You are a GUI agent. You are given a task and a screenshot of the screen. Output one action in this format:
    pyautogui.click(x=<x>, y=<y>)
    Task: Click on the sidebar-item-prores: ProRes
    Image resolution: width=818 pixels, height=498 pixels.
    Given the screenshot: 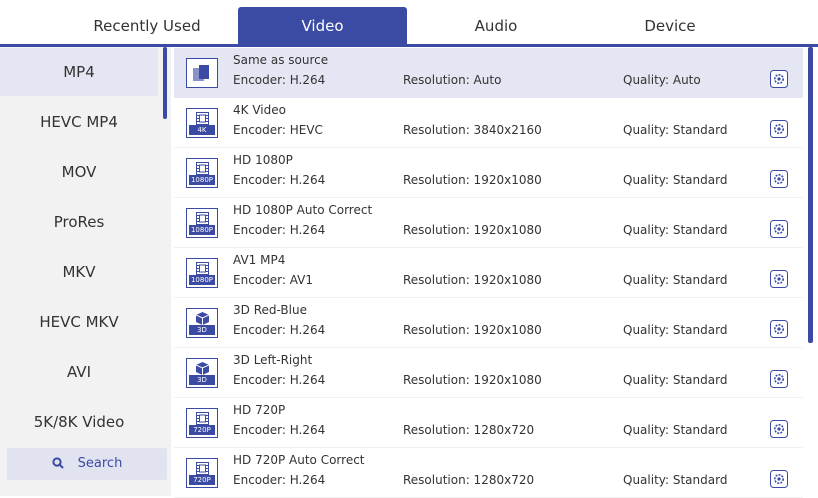 What is the action you would take?
    pyautogui.click(x=79, y=222)
    